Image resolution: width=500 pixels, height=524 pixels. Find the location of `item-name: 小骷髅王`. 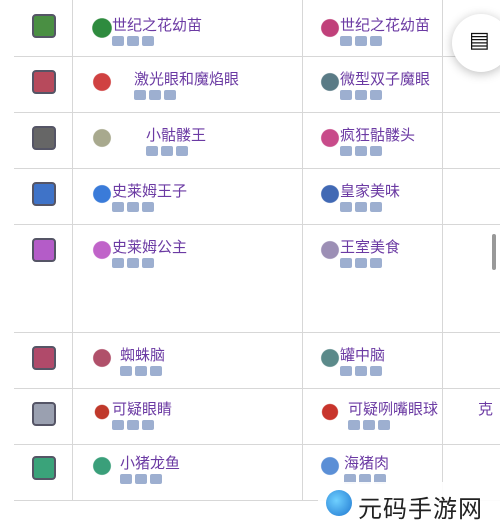

item-name: 小骷髅王 is located at coordinates (176, 134).